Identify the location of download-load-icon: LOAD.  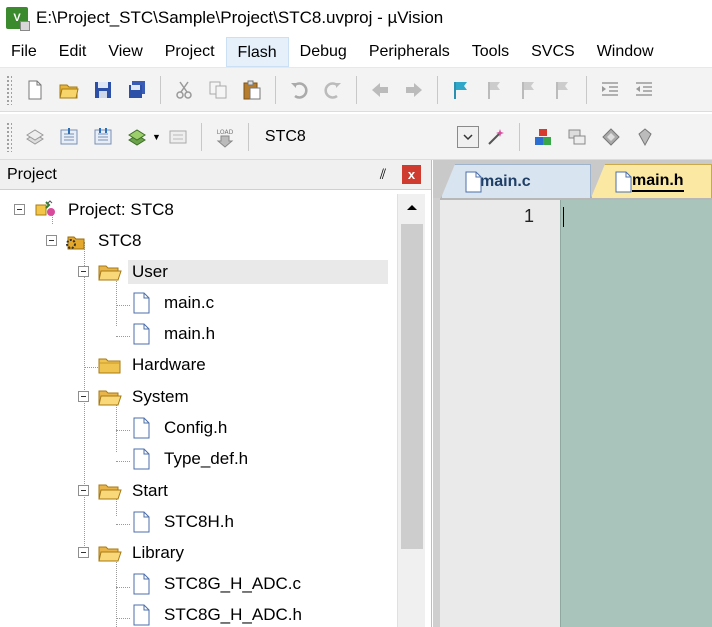
(225, 137).